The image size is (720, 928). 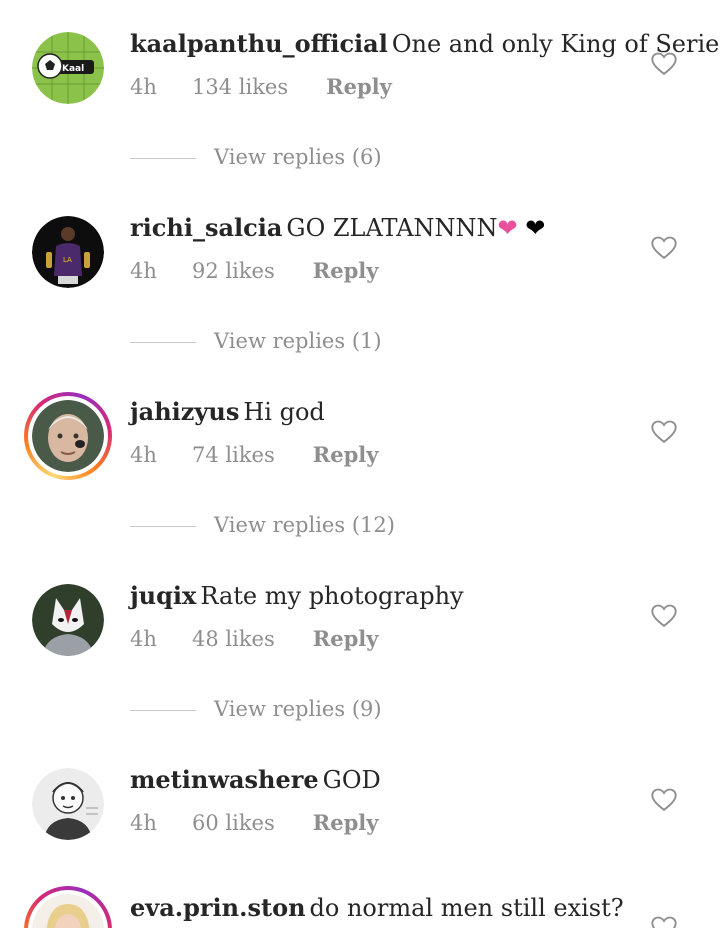 I want to click on comment-text-line: metinwashere GOD, so click(x=375, y=780).